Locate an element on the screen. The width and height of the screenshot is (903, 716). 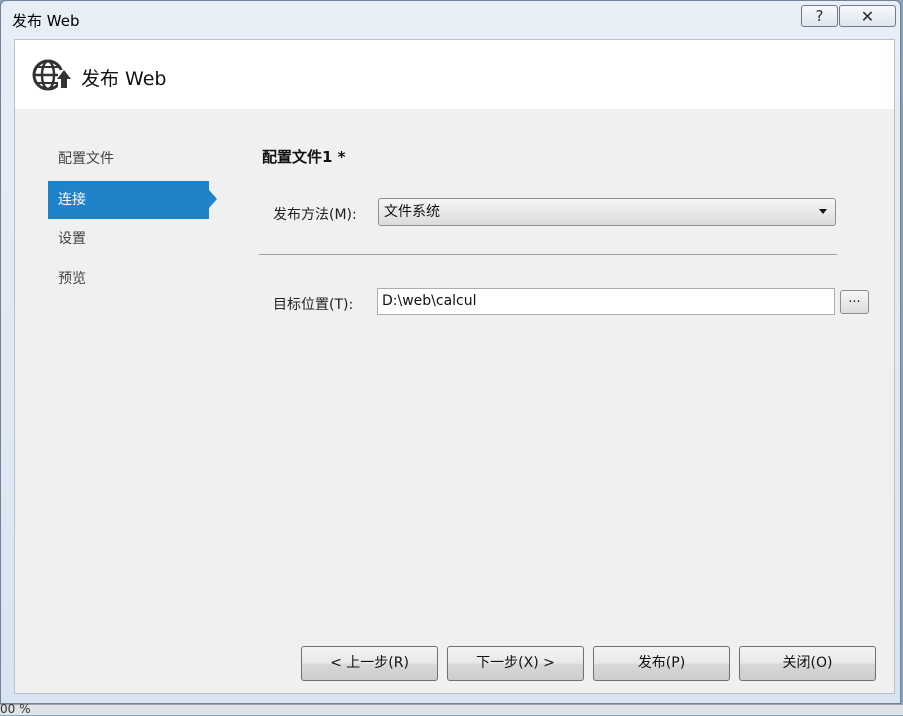
prev-button: < 上一步(R) is located at coordinates (369, 663).